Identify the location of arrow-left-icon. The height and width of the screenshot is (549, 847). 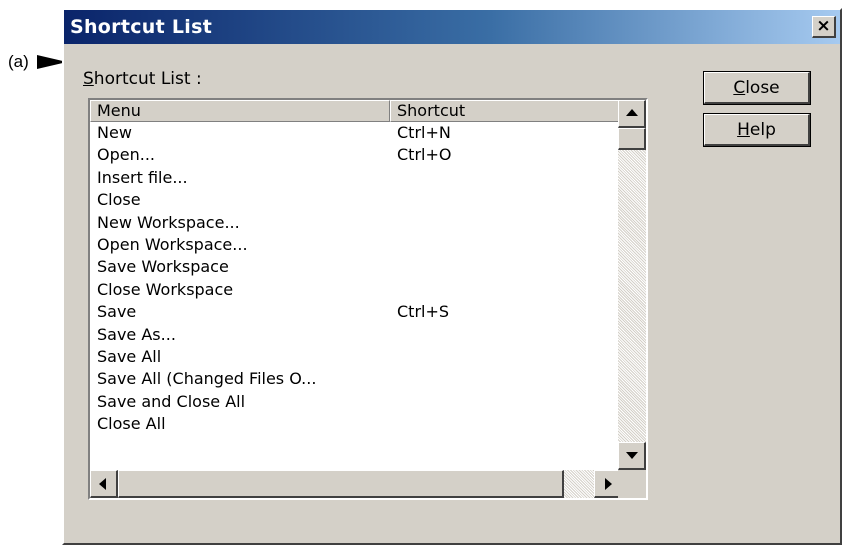
(102, 484).